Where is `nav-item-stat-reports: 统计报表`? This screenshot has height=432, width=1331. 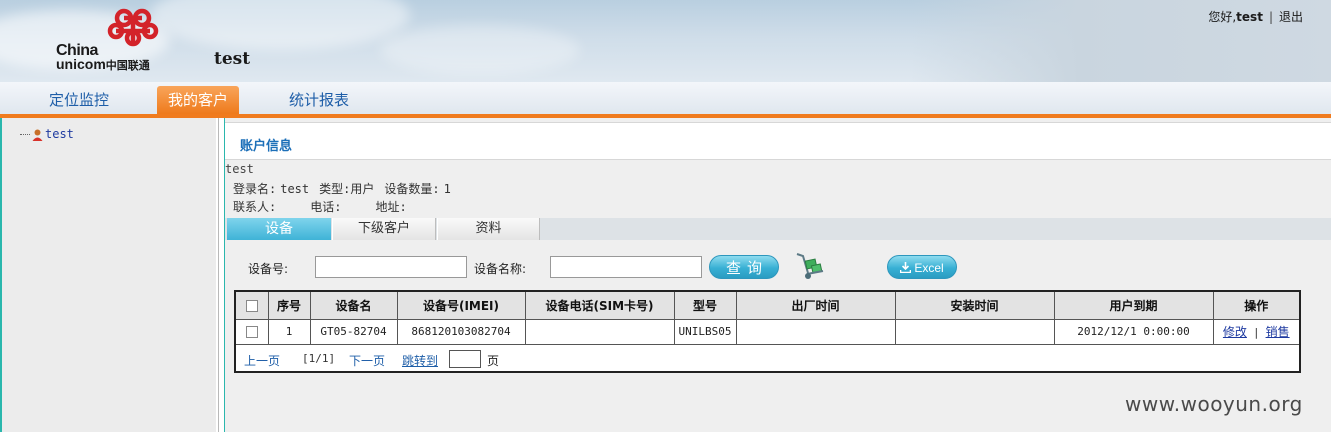 nav-item-stat-reports: 统计报表 is located at coordinates (319, 100).